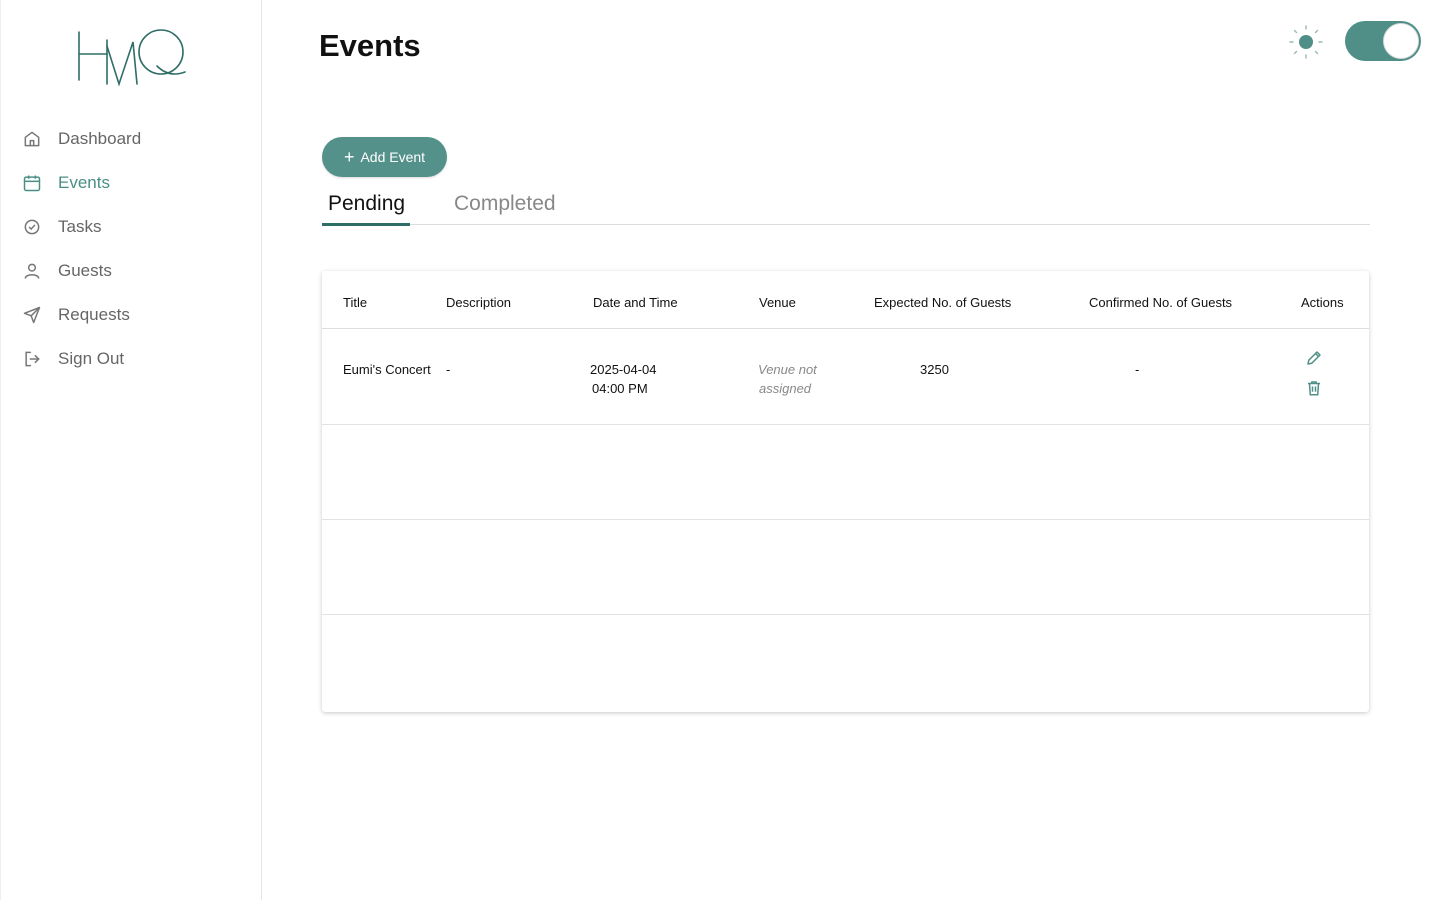 The image size is (1440, 900). Describe the element at coordinates (787, 369) in the screenshot. I see `cell-venue-line1: Venue not` at that location.